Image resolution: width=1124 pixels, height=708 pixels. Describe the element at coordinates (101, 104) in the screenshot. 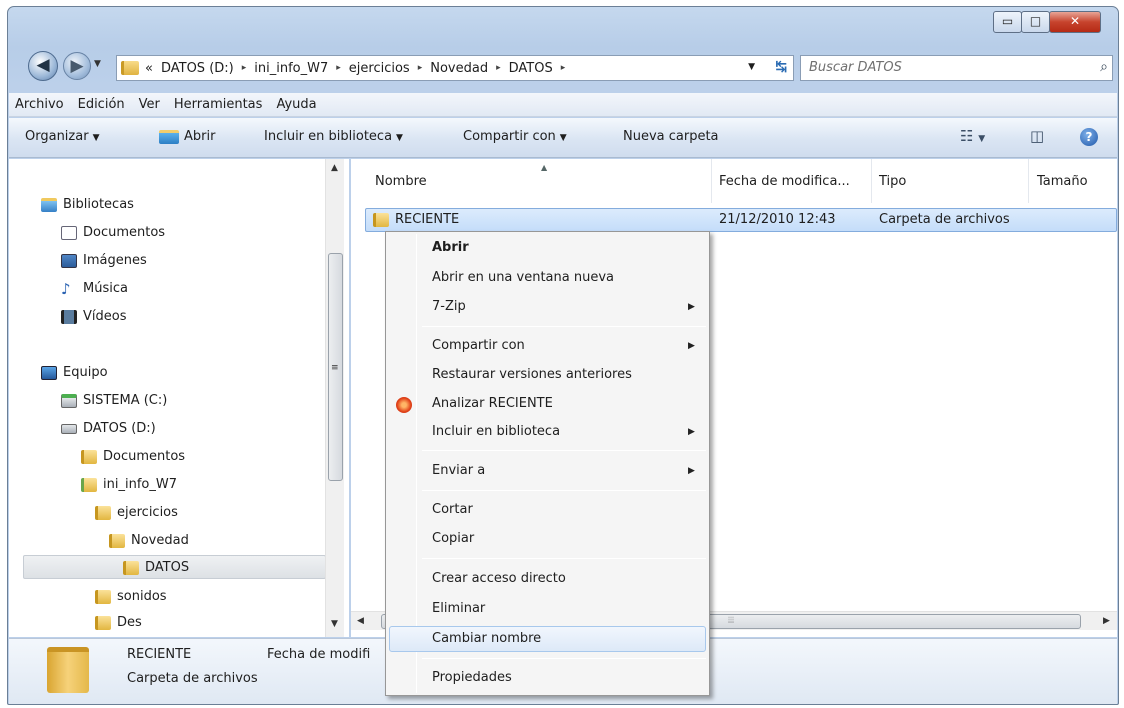

I see `menu-edicion: Edición` at that location.